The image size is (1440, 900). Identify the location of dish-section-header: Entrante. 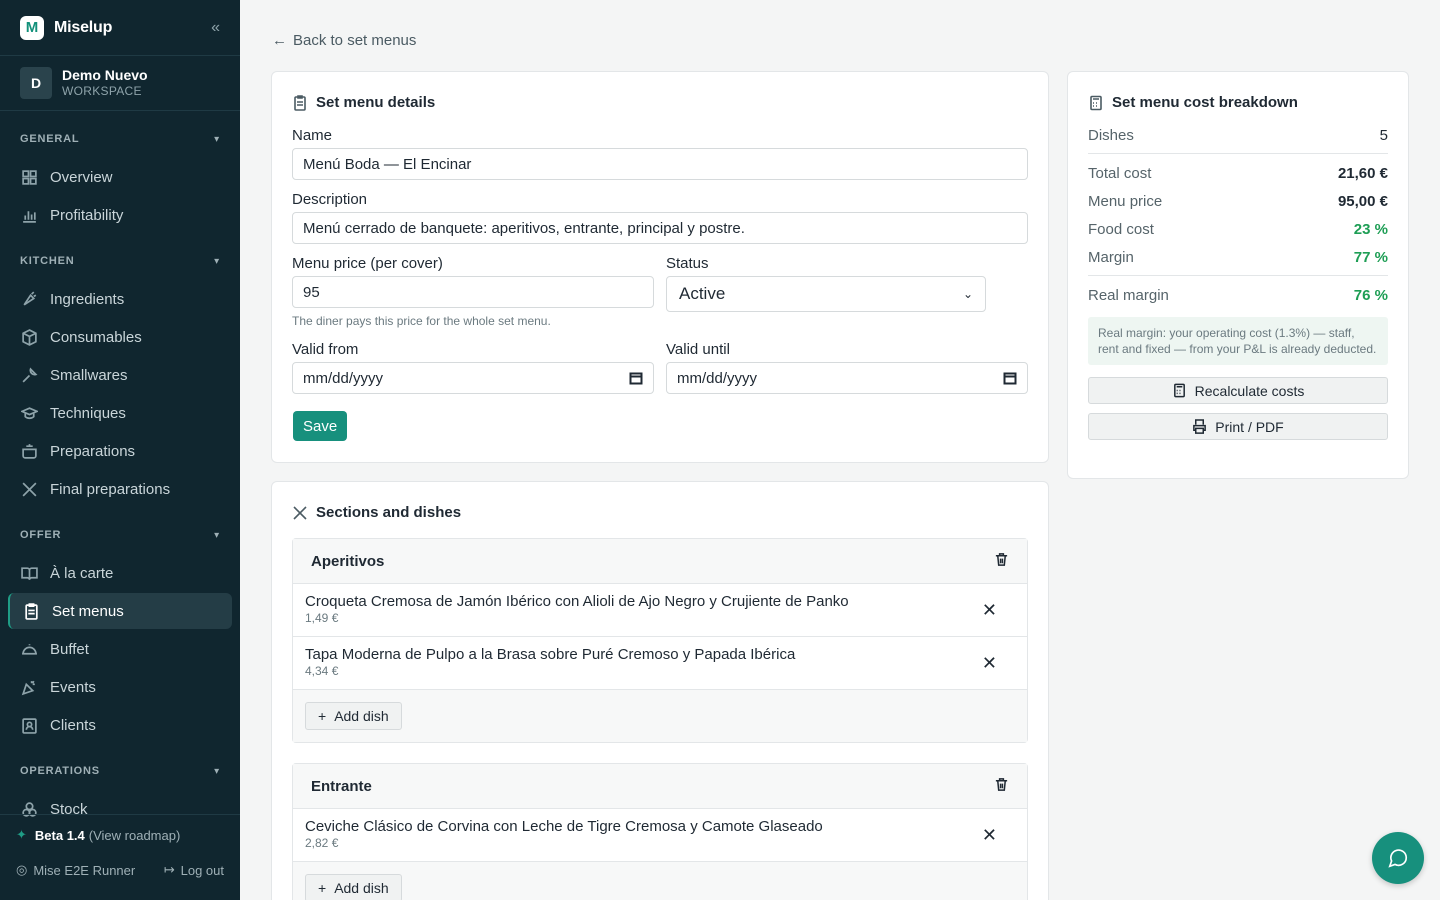
(660, 786).